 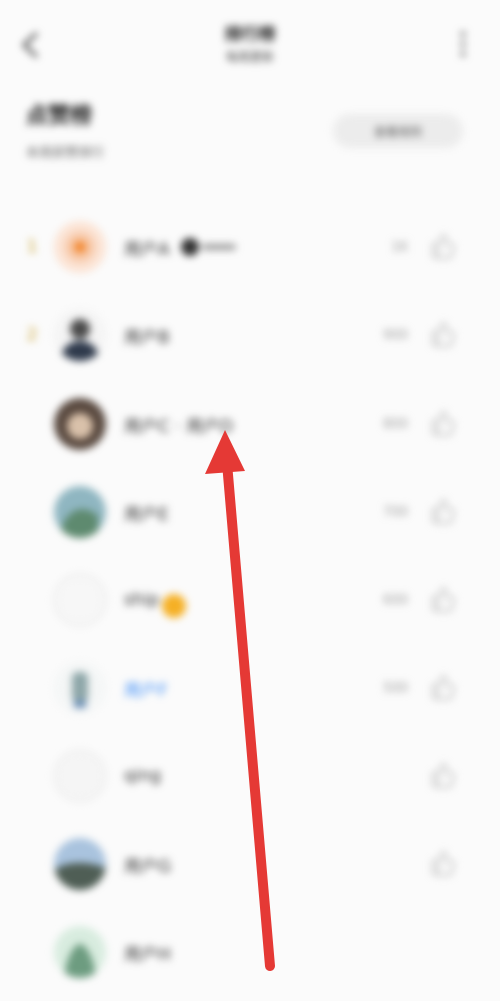 I want to click on like-count: 1K, so click(x=399, y=247).